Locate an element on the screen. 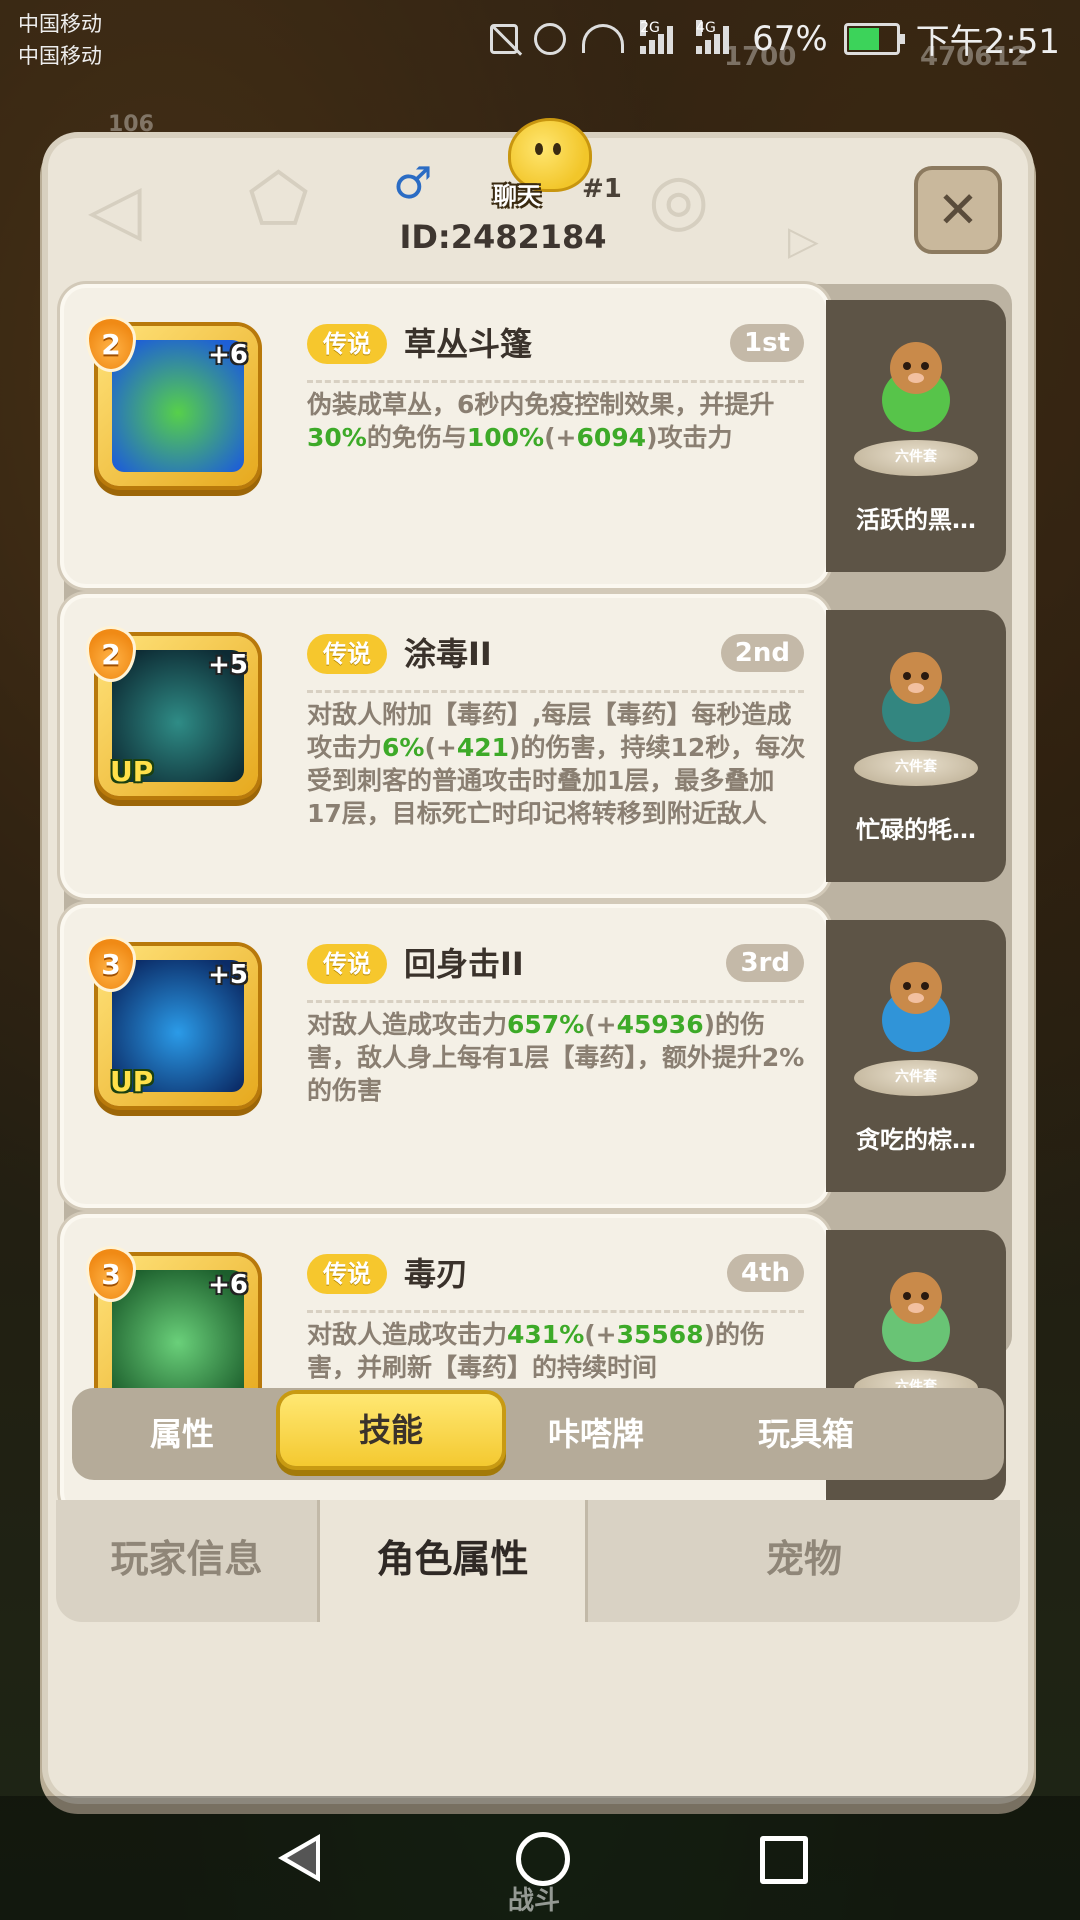  close-button: ✕ is located at coordinates (958, 210).